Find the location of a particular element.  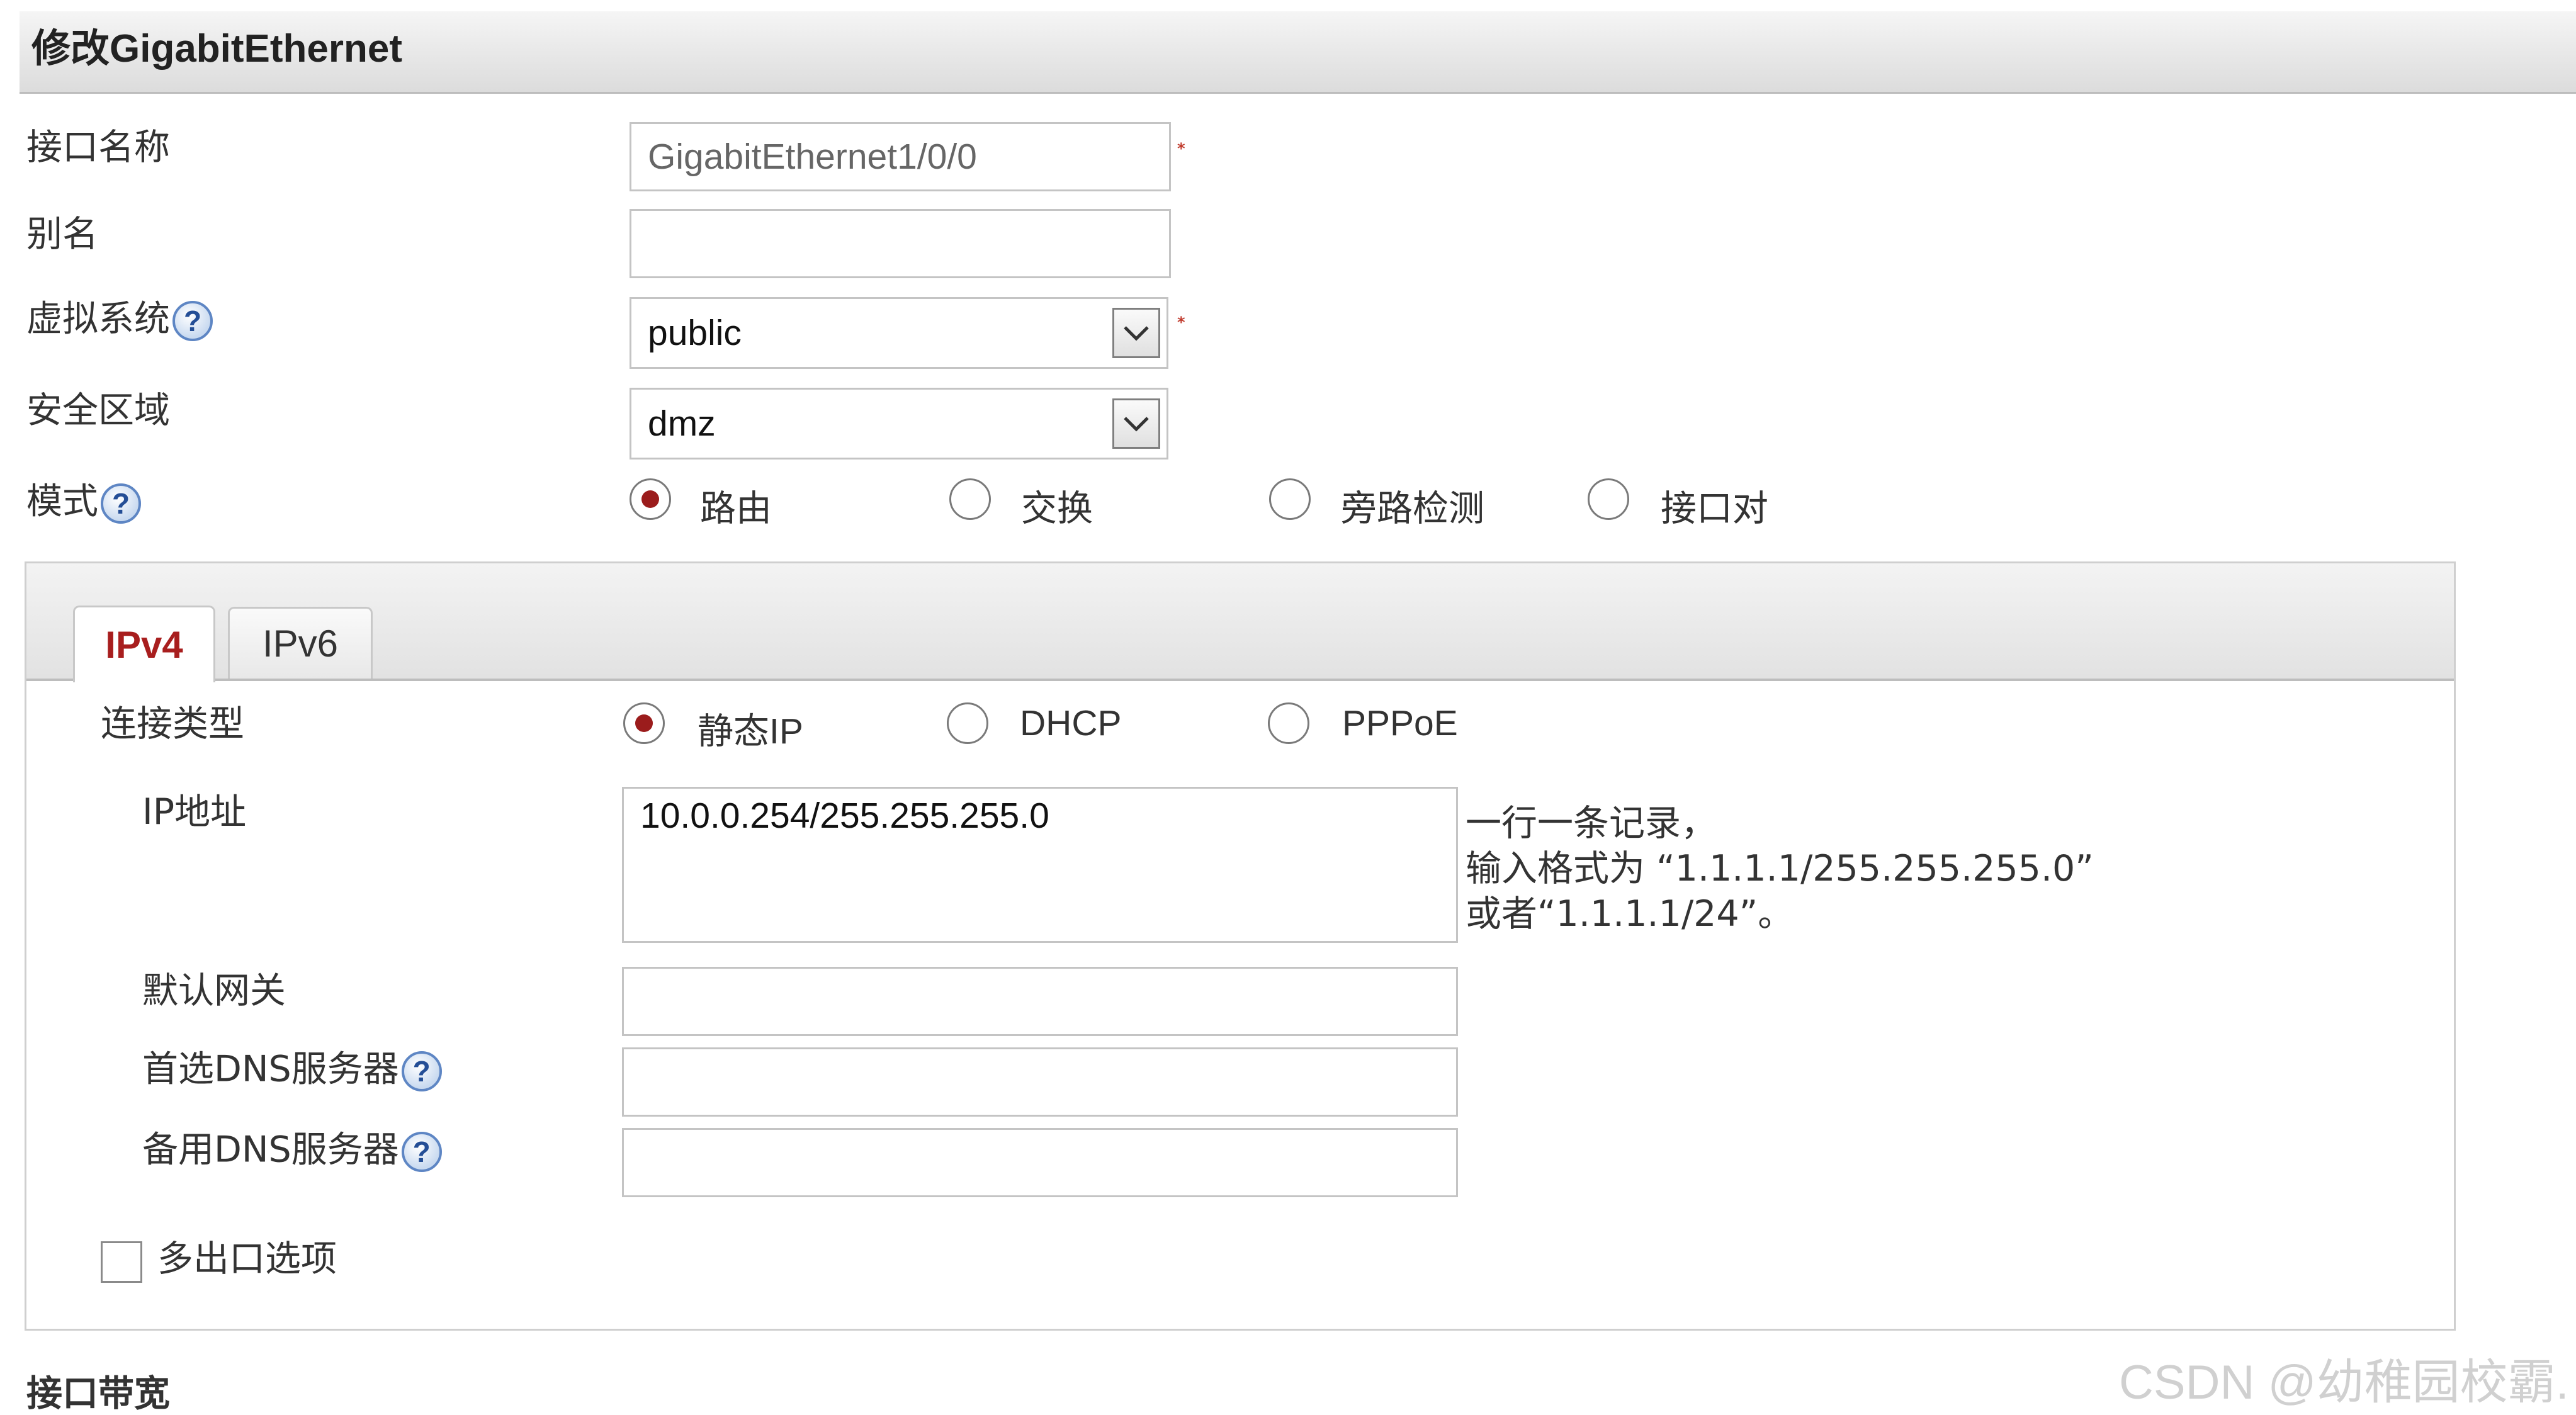

connection-option-label: PPPoE is located at coordinates (1400, 723).